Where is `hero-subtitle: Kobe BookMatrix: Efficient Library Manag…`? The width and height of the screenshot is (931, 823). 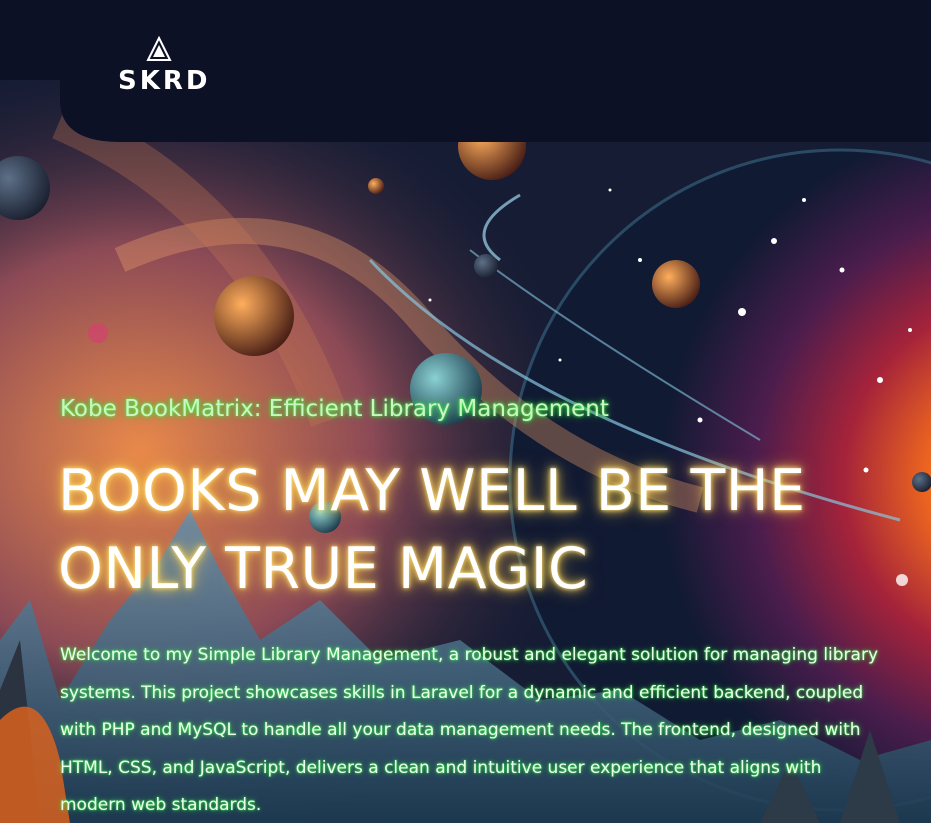
hero-subtitle: Kobe BookMatrix: Efficient Library Manag… is located at coordinates (334, 409).